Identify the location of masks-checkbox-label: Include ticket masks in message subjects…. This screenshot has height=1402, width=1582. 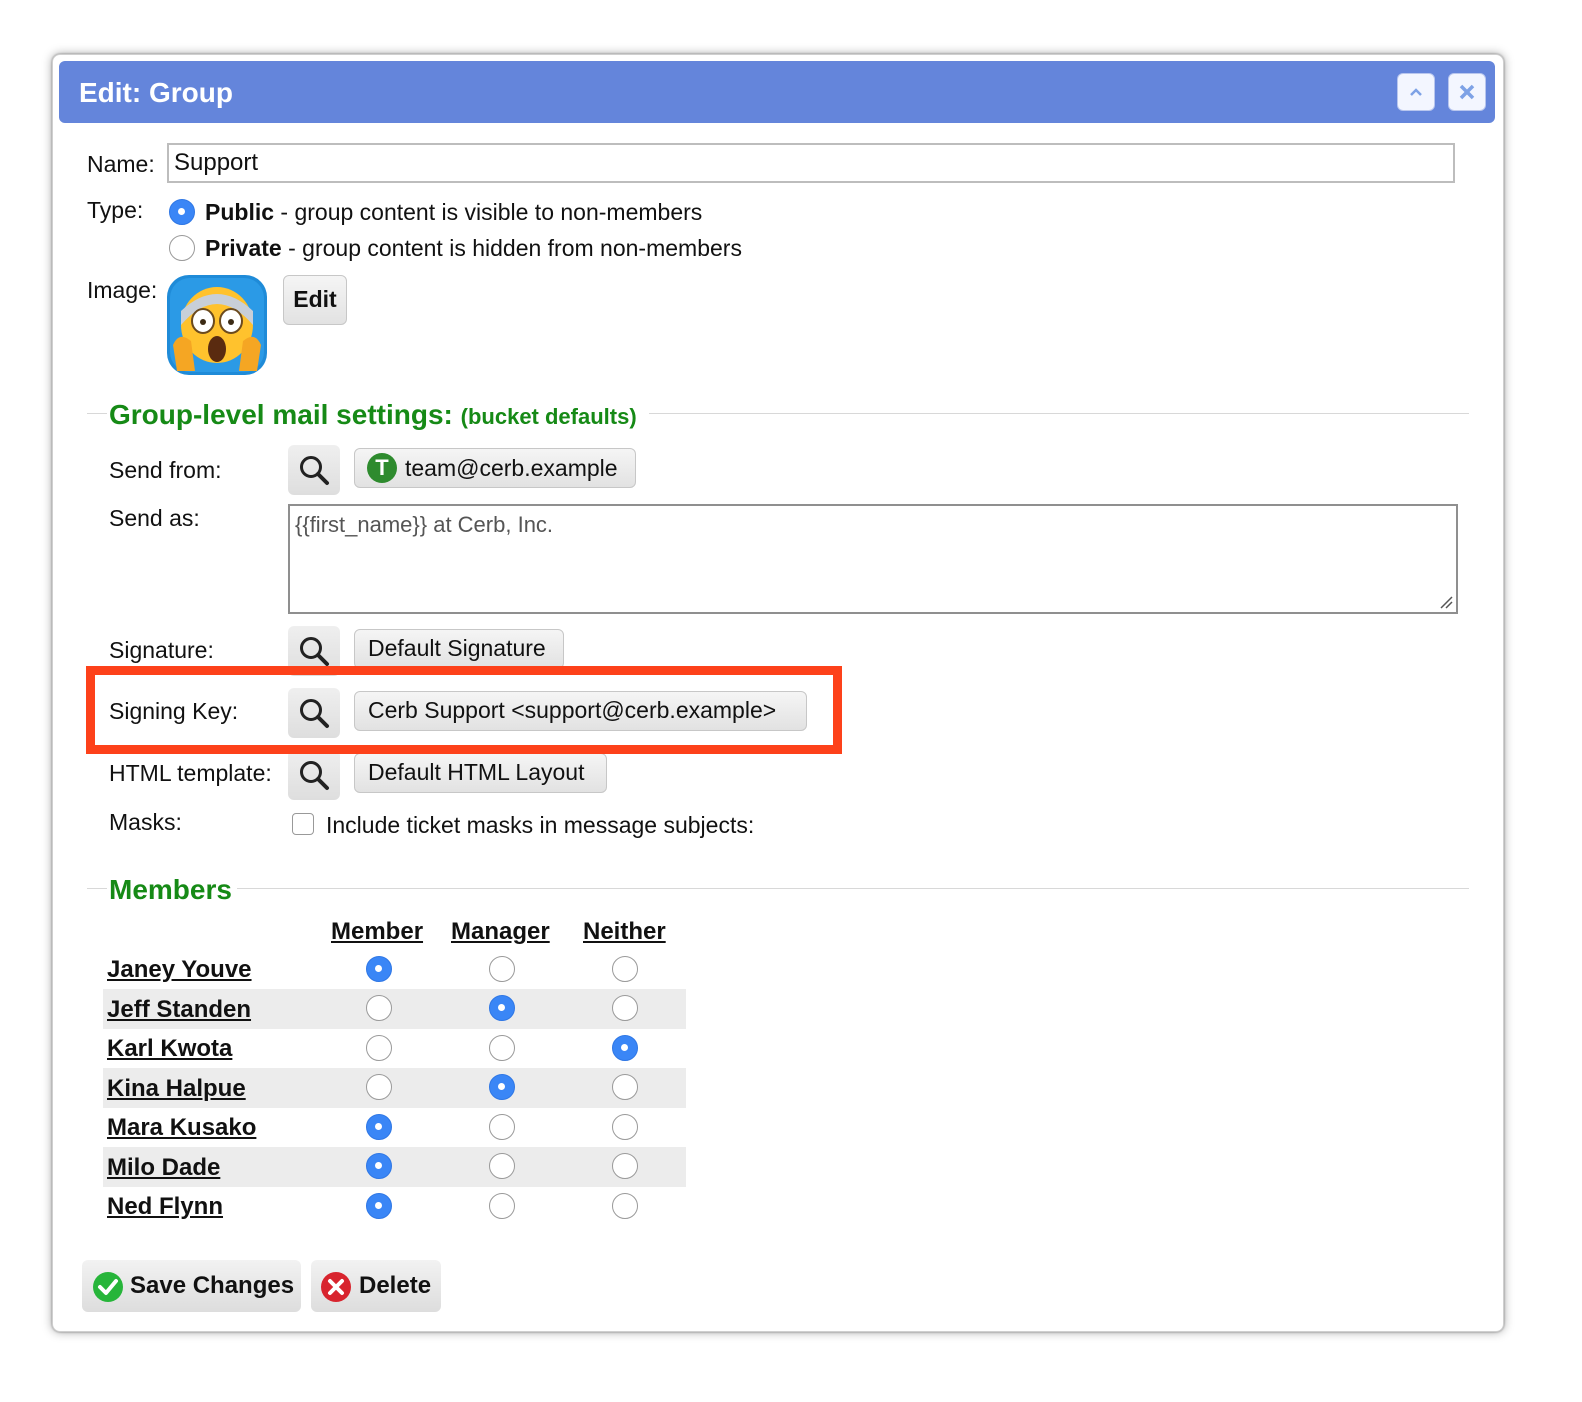
(540, 825).